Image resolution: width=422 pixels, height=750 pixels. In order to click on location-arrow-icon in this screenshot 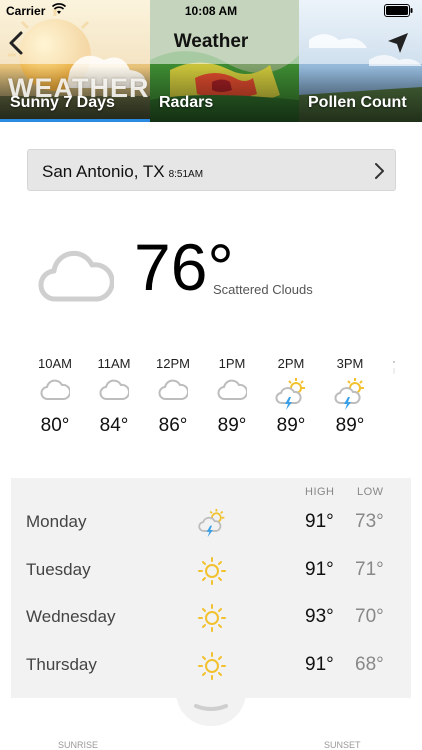, I will do `click(398, 43)`.